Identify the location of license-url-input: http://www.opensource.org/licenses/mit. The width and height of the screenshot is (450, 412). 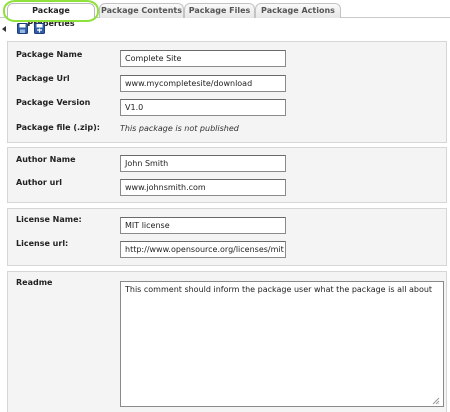
(203, 249).